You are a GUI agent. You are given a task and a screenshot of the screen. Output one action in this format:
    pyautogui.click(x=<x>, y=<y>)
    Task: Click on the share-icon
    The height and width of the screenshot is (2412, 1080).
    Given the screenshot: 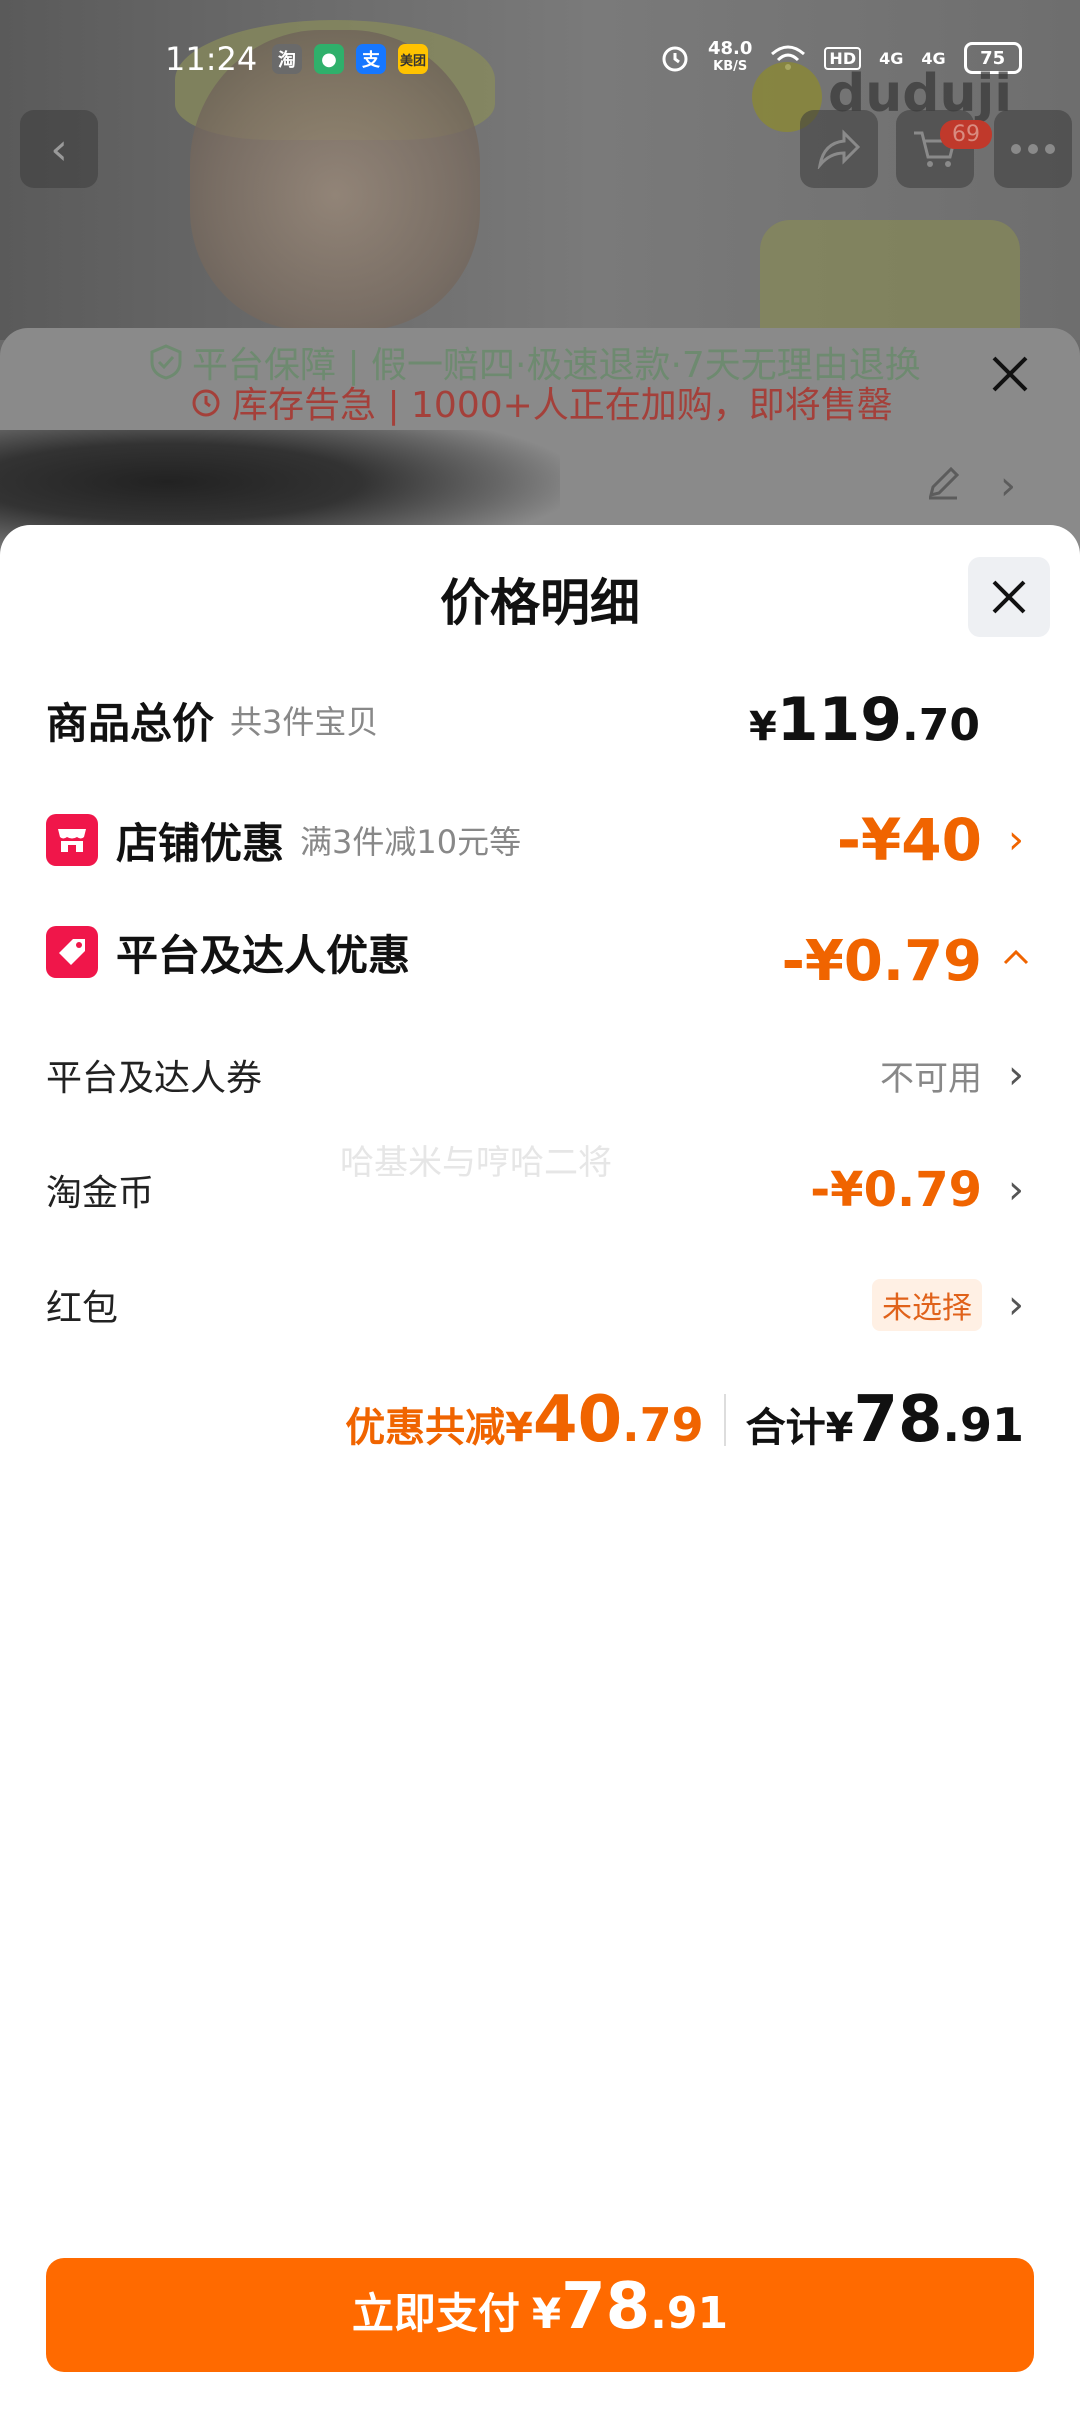 What is the action you would take?
    pyautogui.click(x=839, y=149)
    